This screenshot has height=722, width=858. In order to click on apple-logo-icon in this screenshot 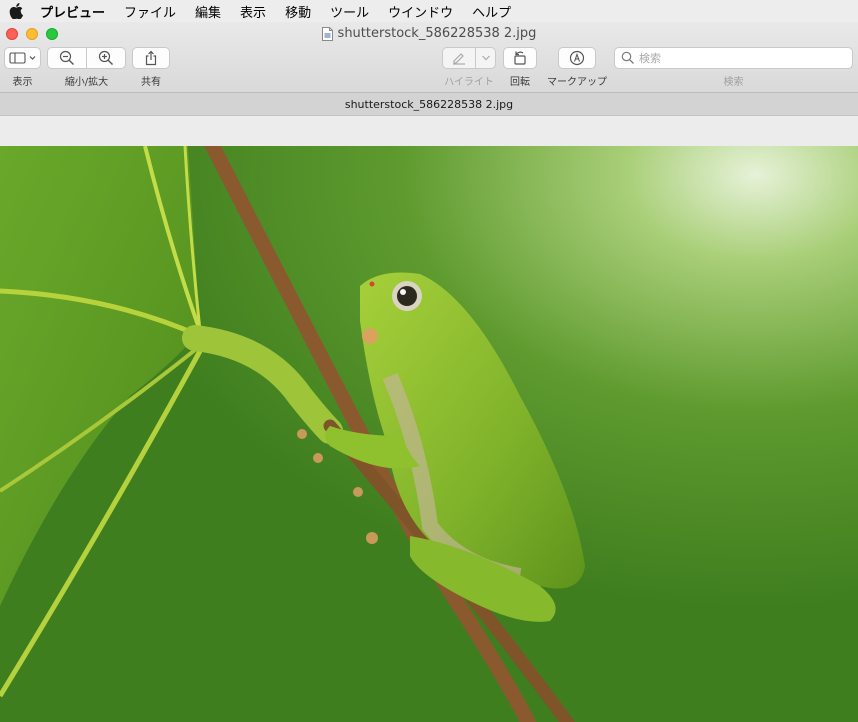, I will do `click(16, 11)`.